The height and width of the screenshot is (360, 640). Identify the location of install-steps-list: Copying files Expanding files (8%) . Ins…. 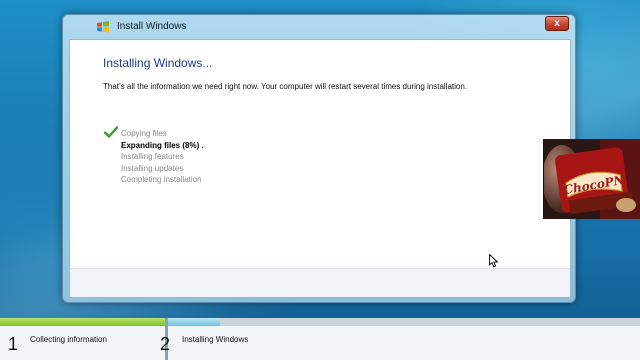
(253, 156).